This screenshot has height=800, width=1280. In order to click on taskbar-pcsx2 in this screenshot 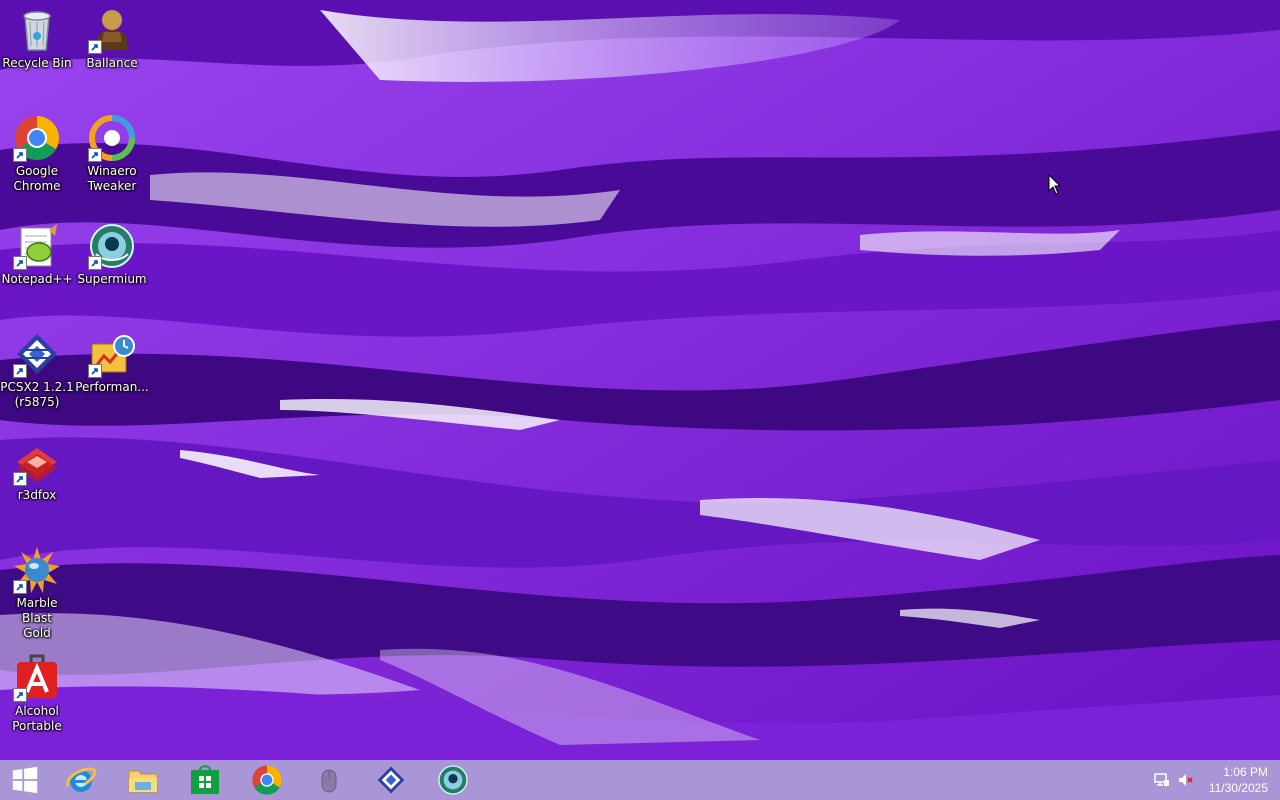, I will do `click(391, 780)`.